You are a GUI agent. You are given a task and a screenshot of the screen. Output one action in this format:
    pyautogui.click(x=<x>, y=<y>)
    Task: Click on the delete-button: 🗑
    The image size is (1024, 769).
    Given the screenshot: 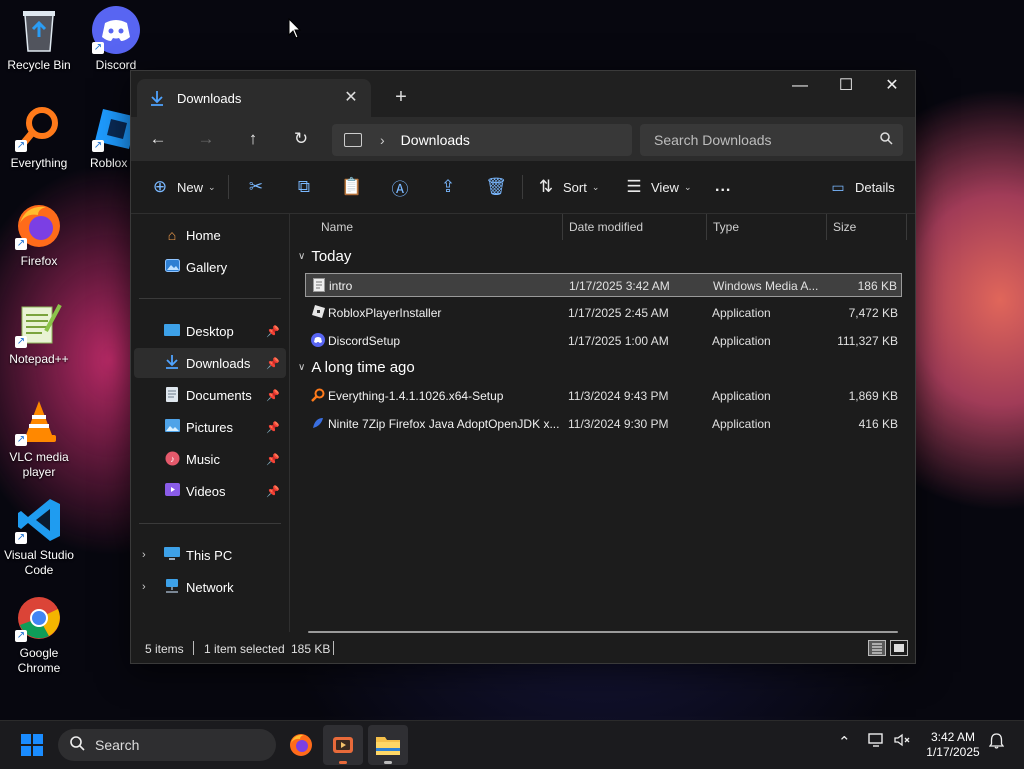 What is the action you would take?
    pyautogui.click(x=496, y=187)
    